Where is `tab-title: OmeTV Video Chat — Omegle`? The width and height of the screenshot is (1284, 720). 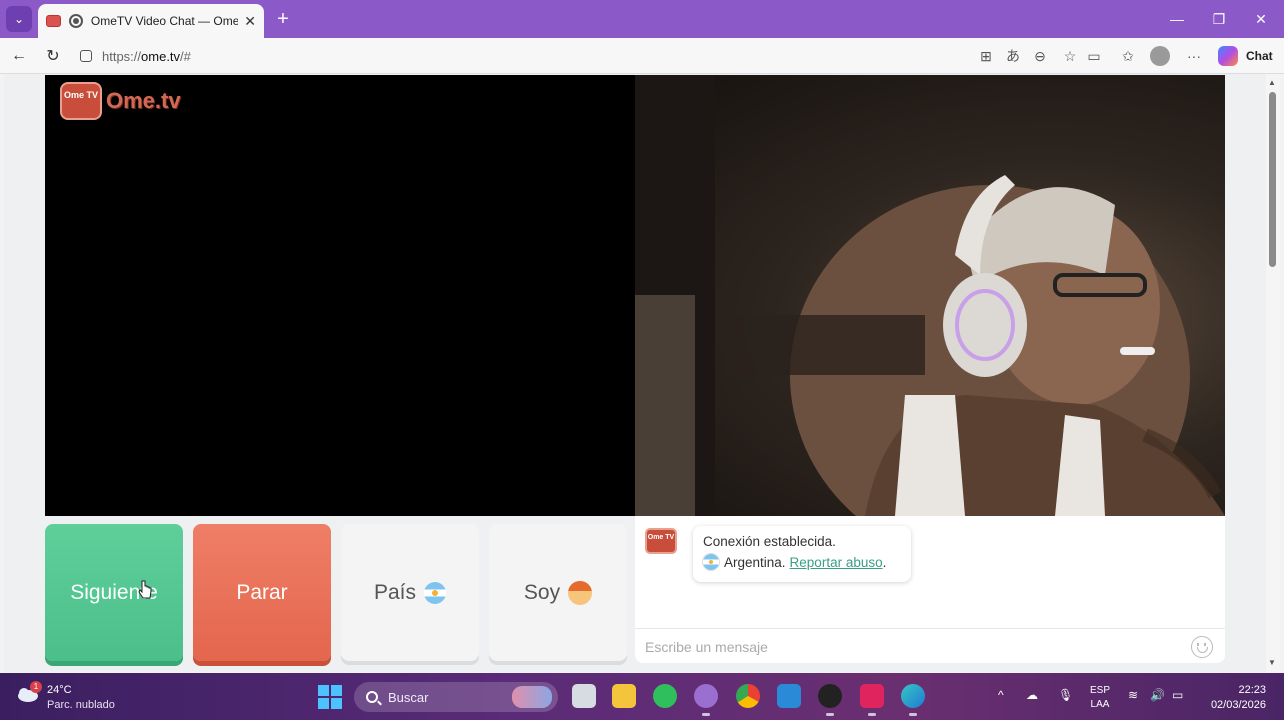 tab-title: OmeTV Video Chat — Omegle is located at coordinates (164, 21).